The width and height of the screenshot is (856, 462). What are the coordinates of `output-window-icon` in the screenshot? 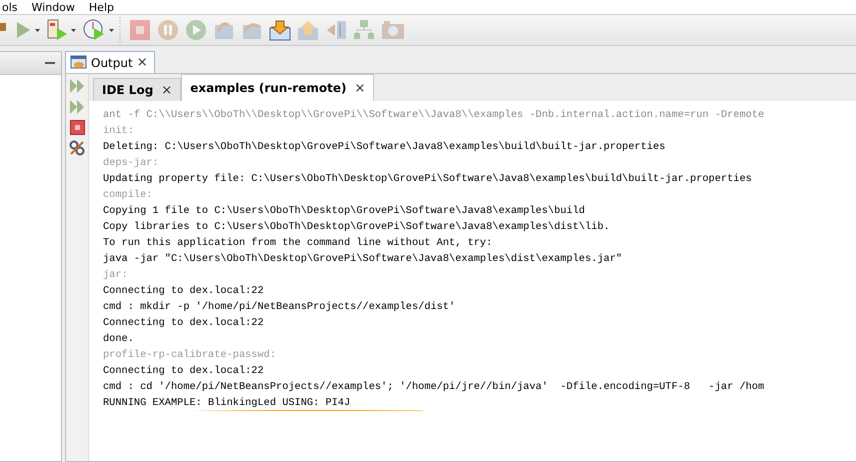 It's located at (78, 62).